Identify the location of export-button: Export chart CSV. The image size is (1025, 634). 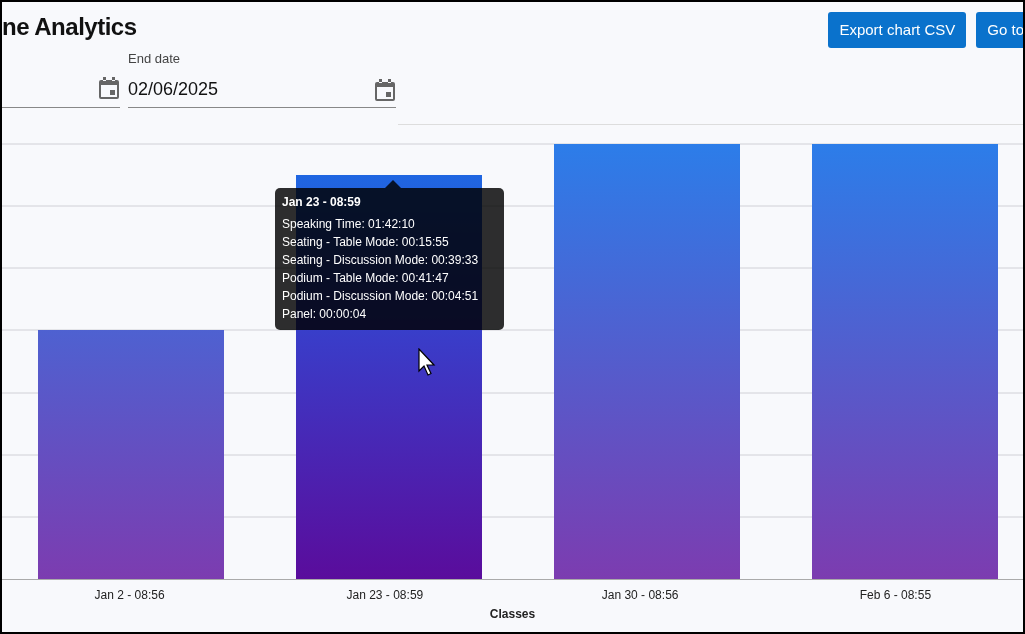
(897, 30).